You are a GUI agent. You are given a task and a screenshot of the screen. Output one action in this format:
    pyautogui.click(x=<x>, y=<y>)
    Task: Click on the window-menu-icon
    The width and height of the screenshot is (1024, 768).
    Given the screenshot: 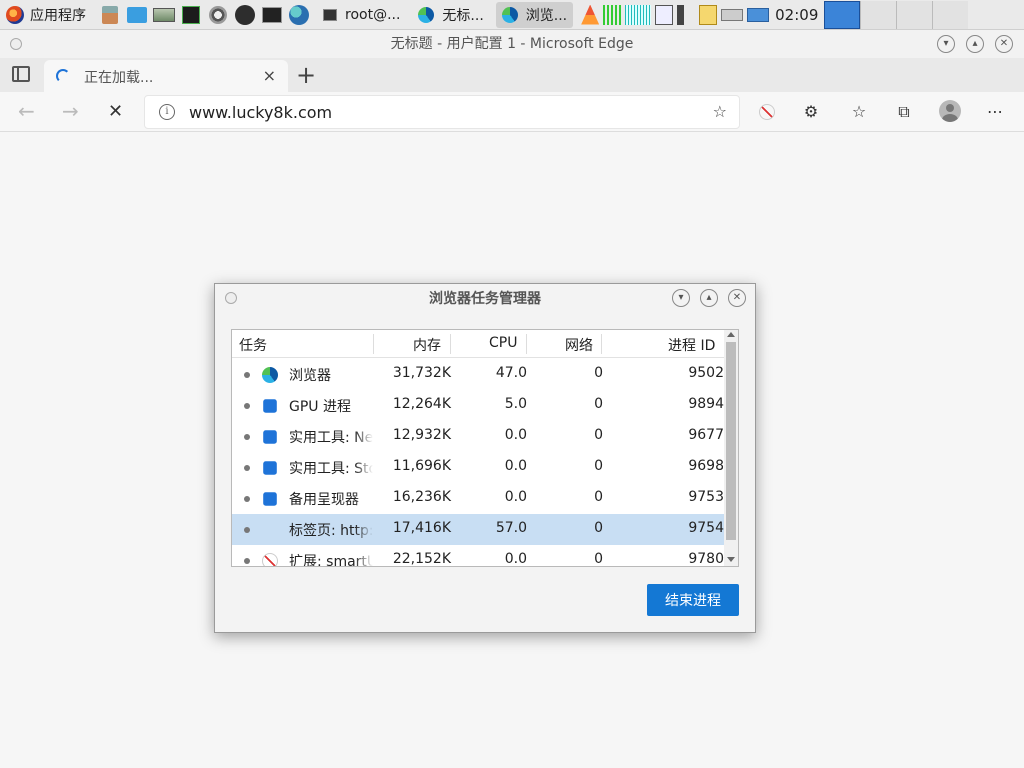 What is the action you would take?
    pyautogui.click(x=16, y=44)
    